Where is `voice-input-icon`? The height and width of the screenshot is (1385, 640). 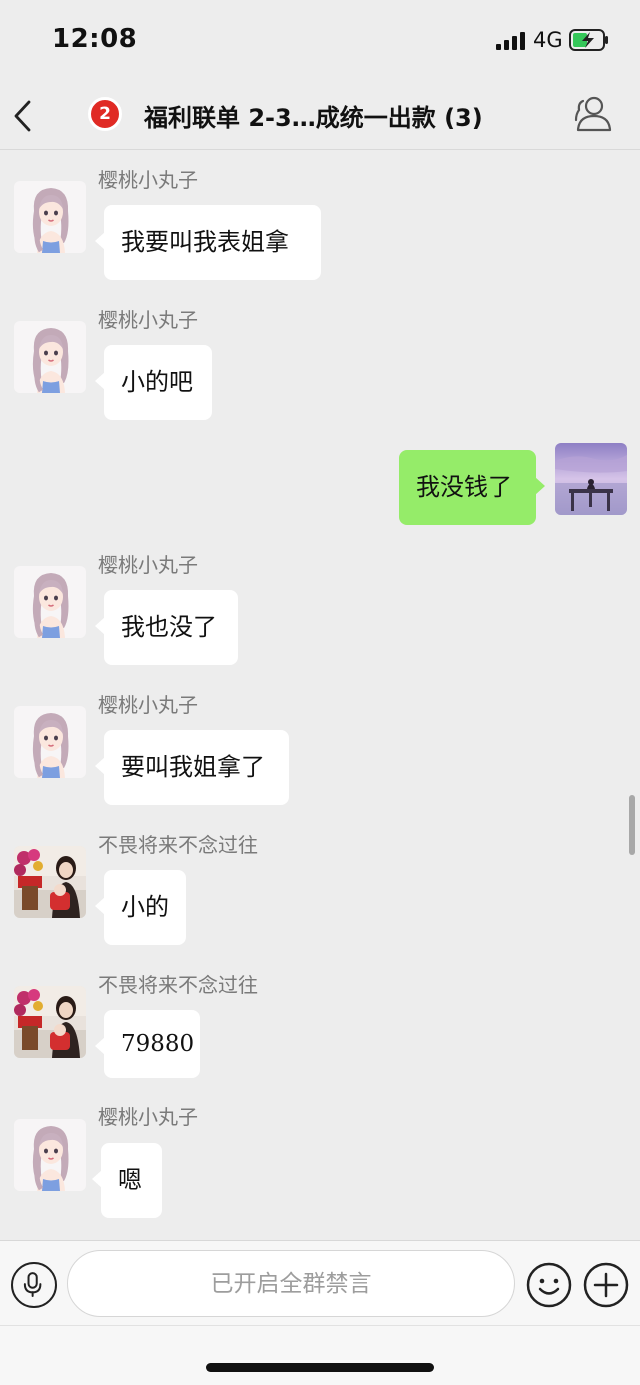 voice-input-icon is located at coordinates (34, 1285).